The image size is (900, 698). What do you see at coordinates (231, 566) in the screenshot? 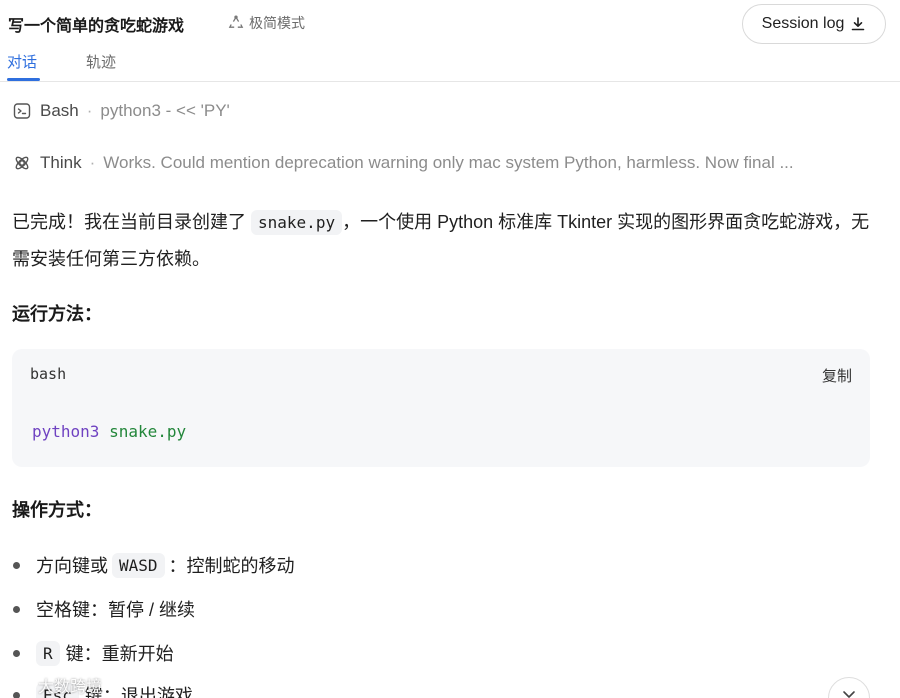
I see `list-item-text: ：控制蛇的移动` at bounding box center [231, 566].